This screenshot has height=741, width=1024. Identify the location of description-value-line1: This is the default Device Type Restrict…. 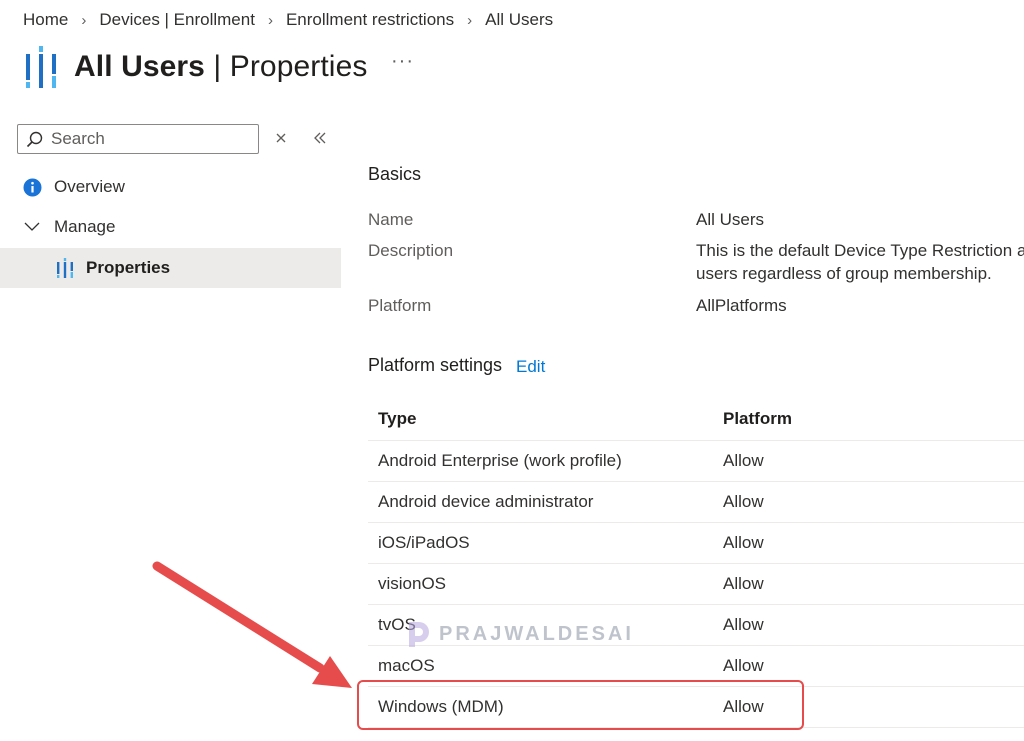
(860, 250).